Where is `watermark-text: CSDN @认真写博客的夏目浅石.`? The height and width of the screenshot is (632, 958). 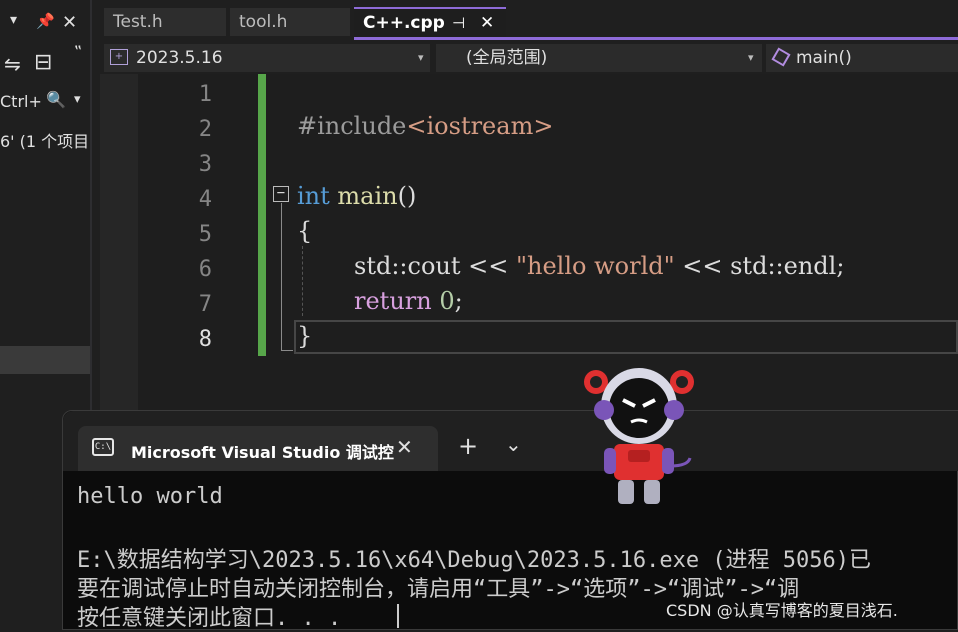
watermark-text: CSDN @认真写博客的夏目浅石. is located at coordinates (782, 610).